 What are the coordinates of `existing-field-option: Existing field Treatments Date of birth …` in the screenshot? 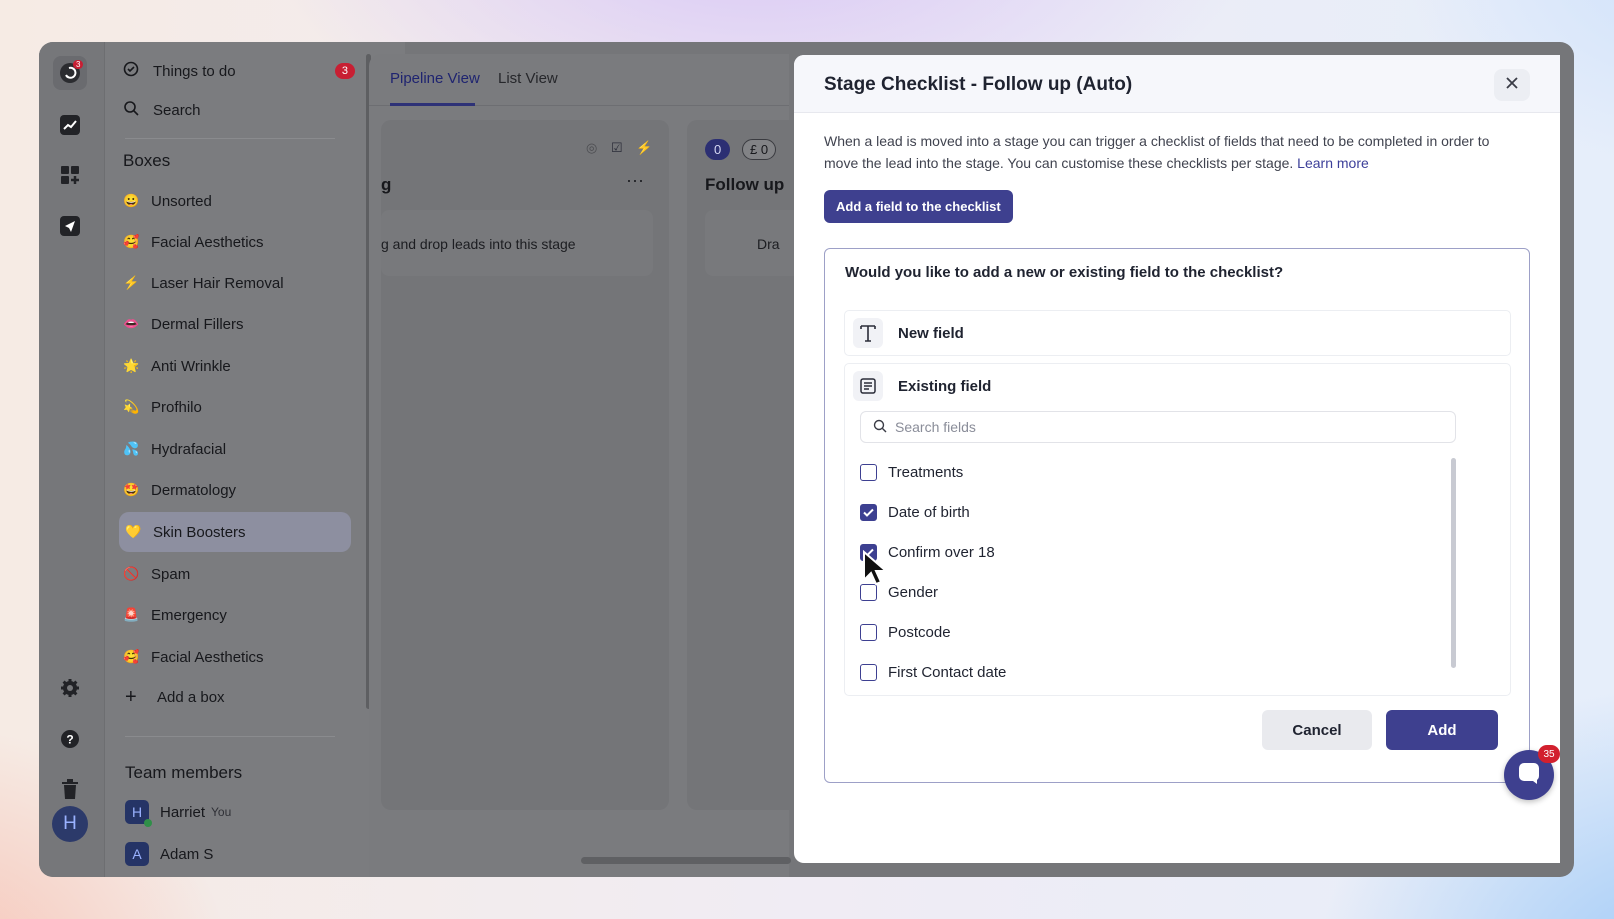 It's located at (1177, 529).